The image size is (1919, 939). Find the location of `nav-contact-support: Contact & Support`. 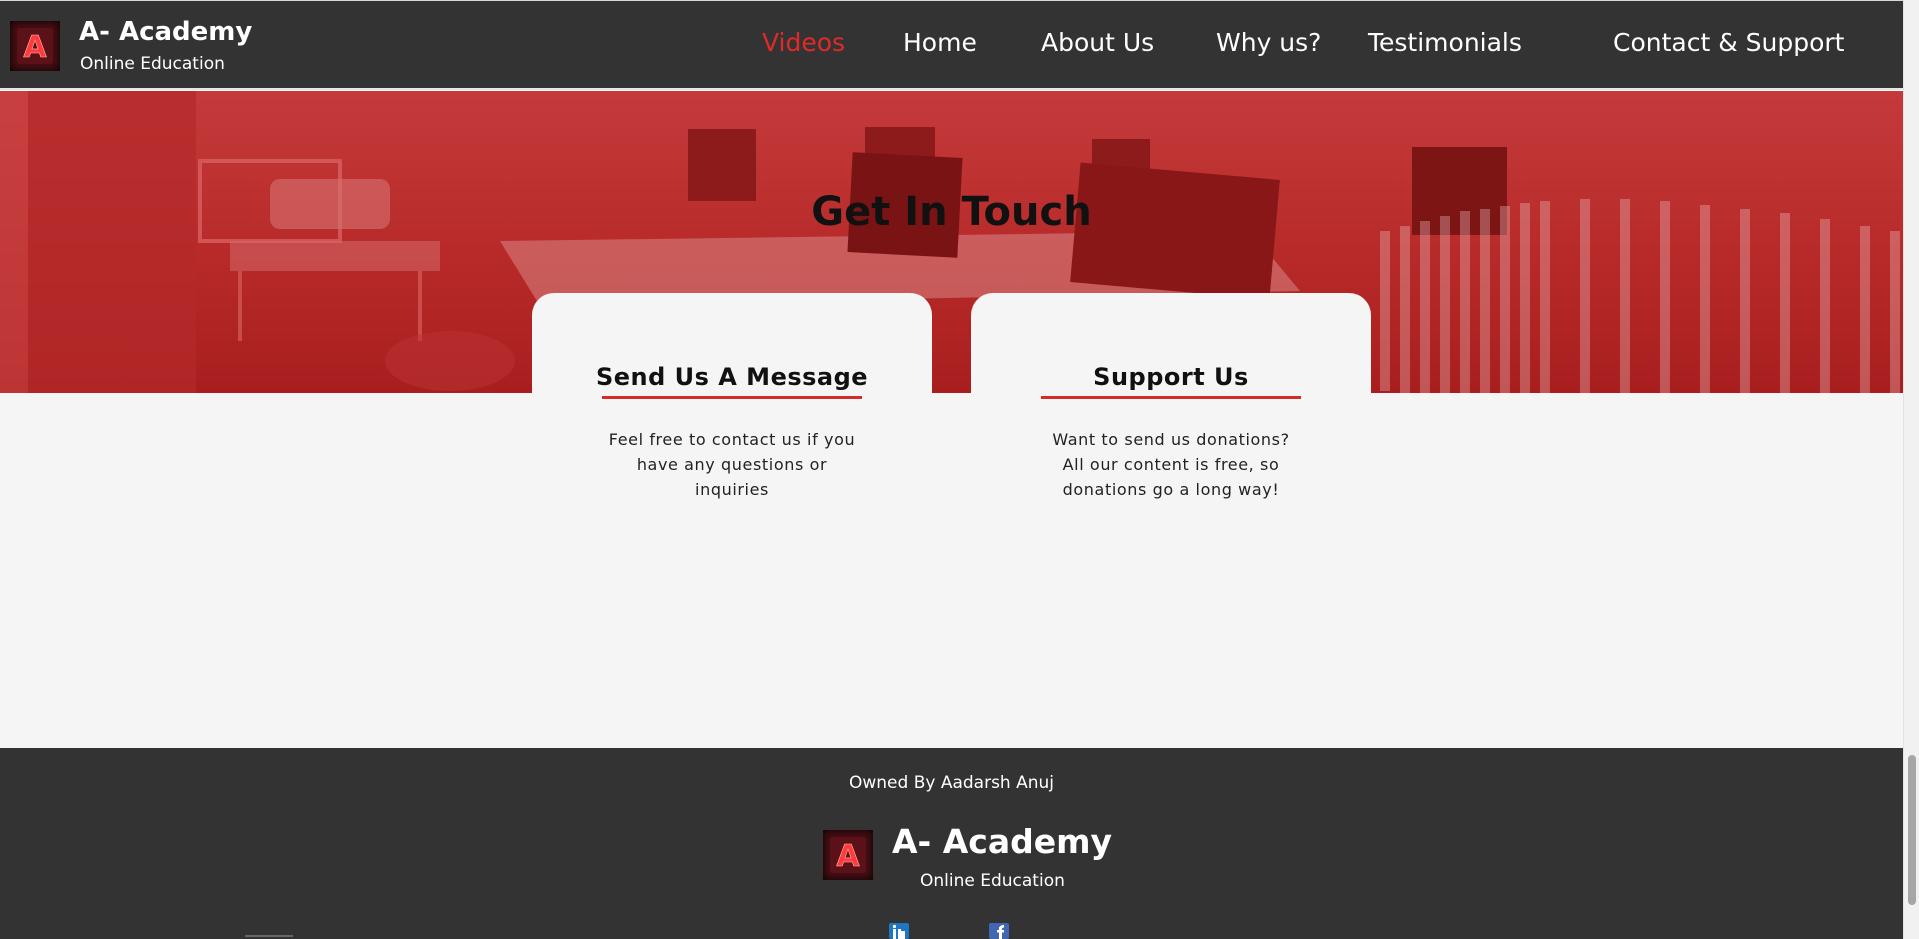

nav-contact-support: Contact & Support is located at coordinates (1728, 42).